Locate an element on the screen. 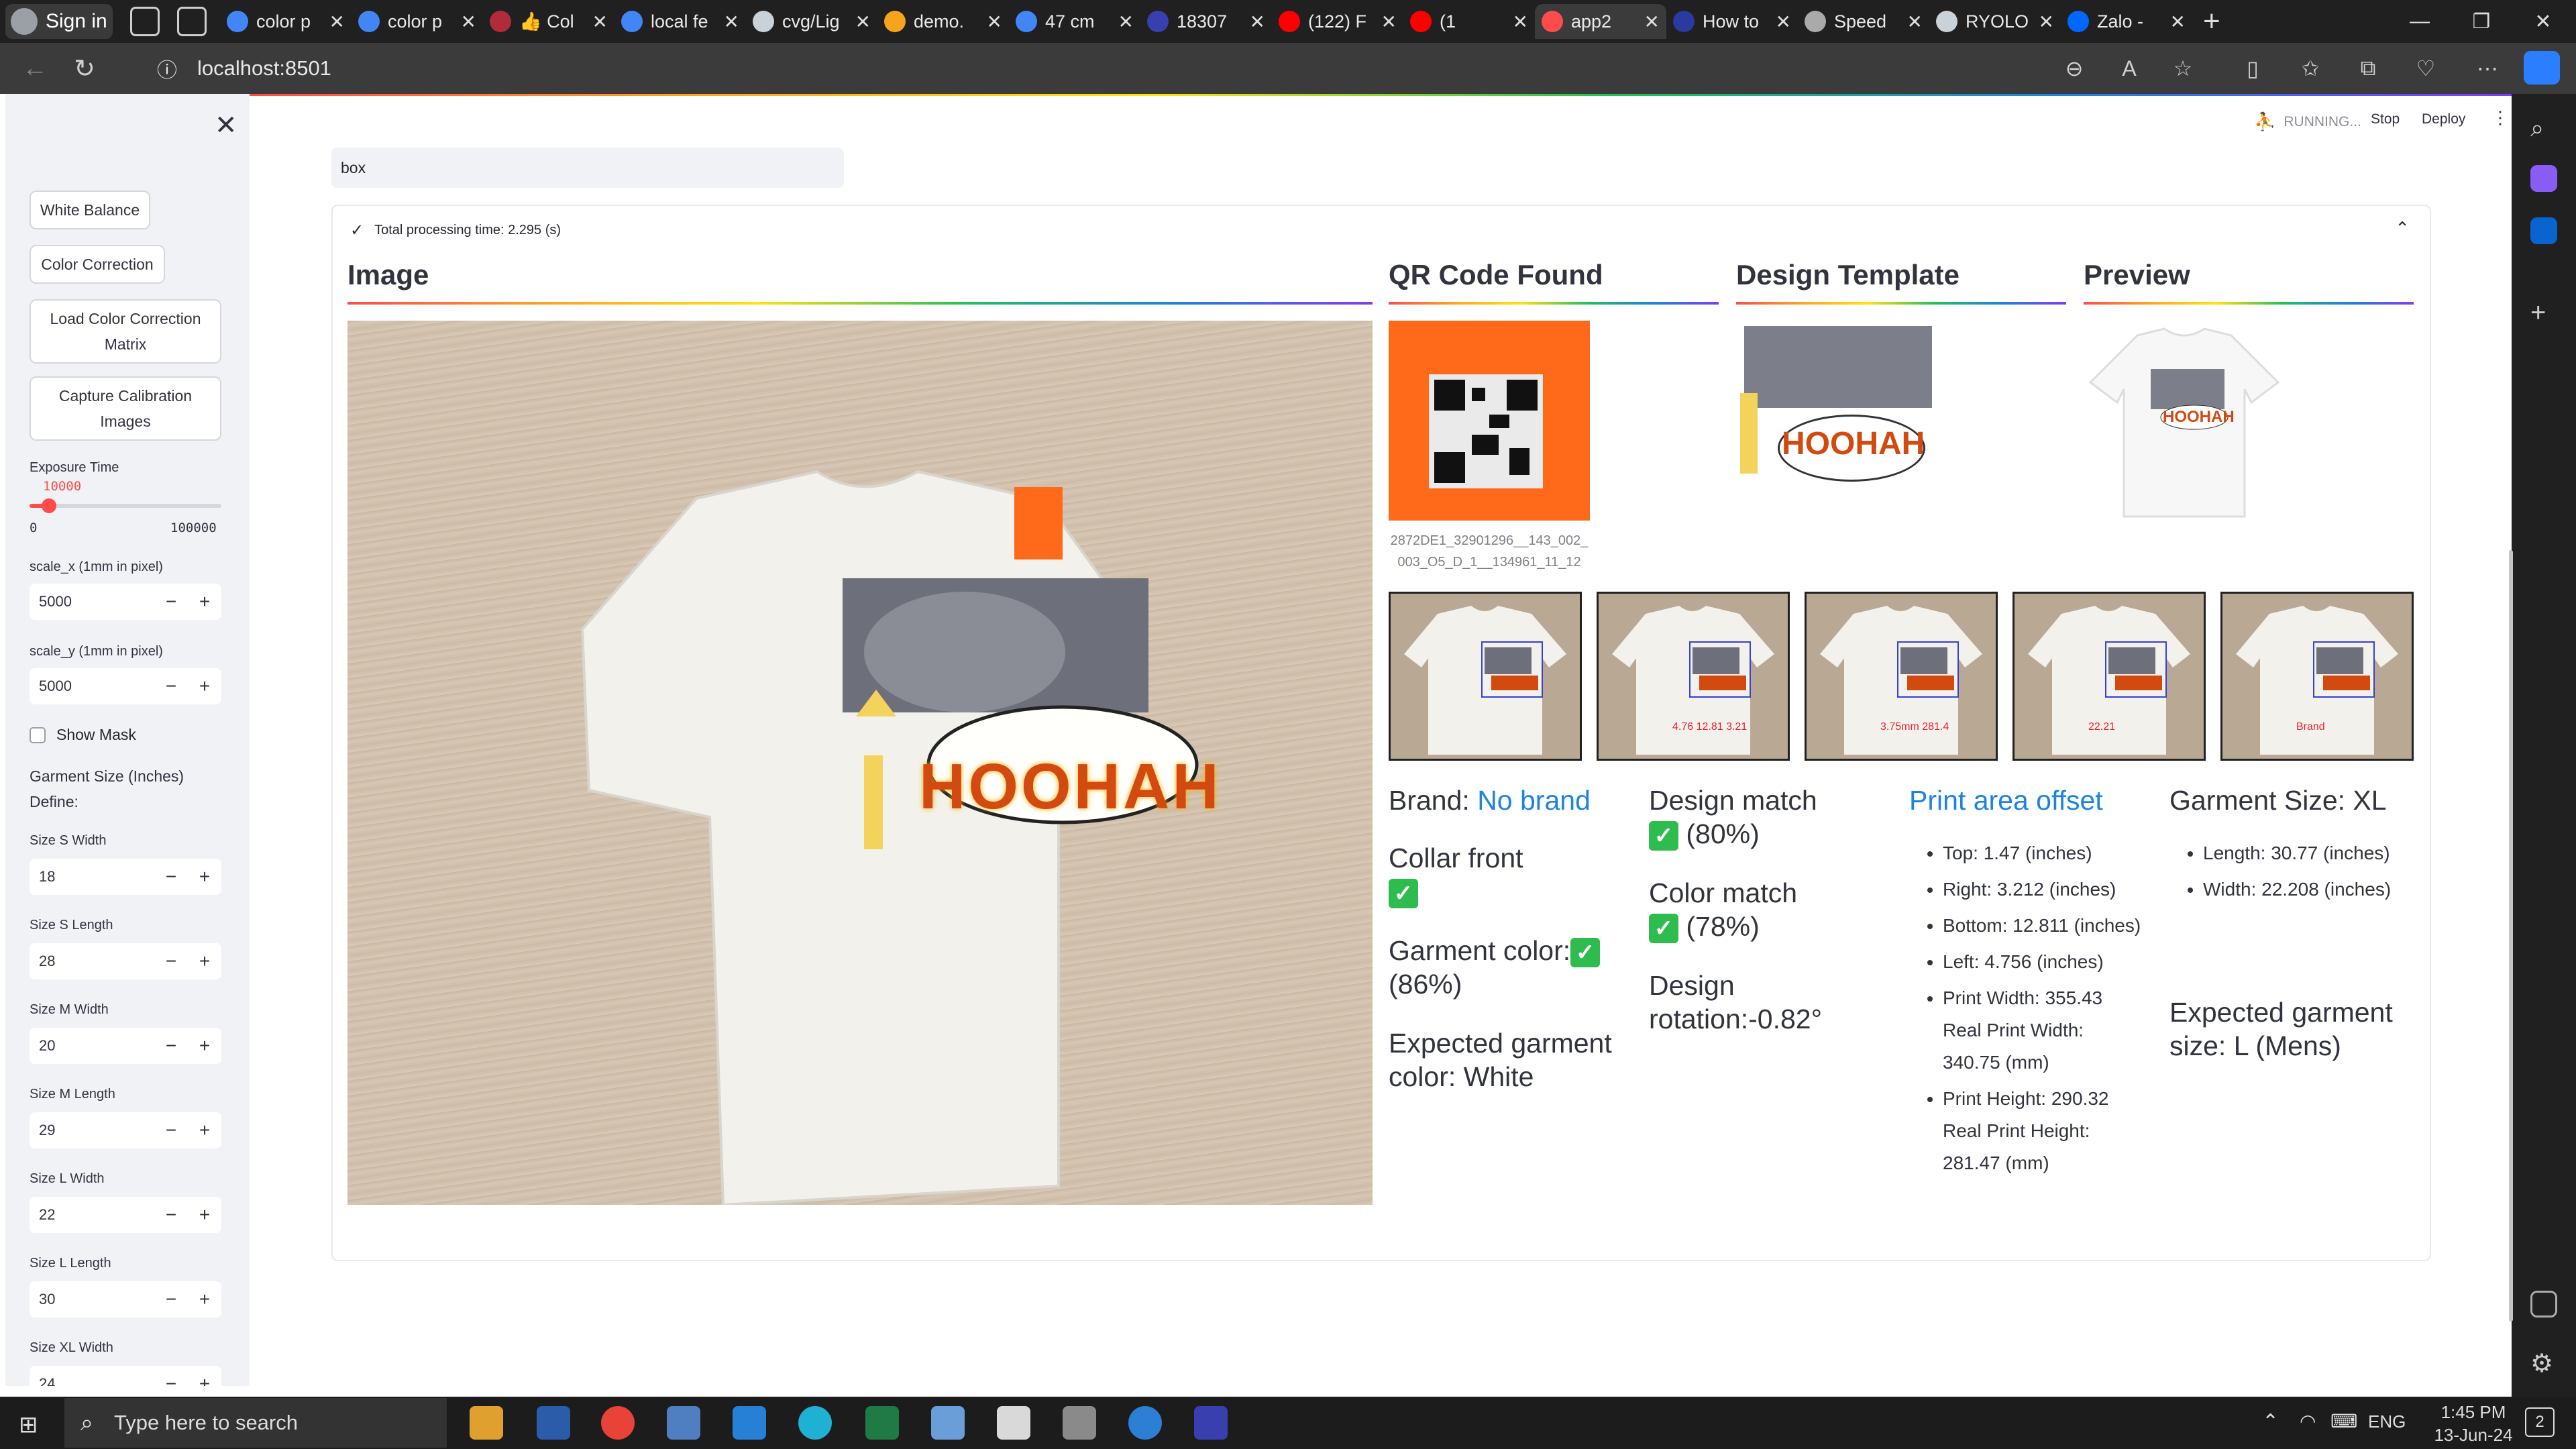 The height and width of the screenshot is (1449, 2576). chevron-up-icon: ⌃ is located at coordinates (2270, 1422).